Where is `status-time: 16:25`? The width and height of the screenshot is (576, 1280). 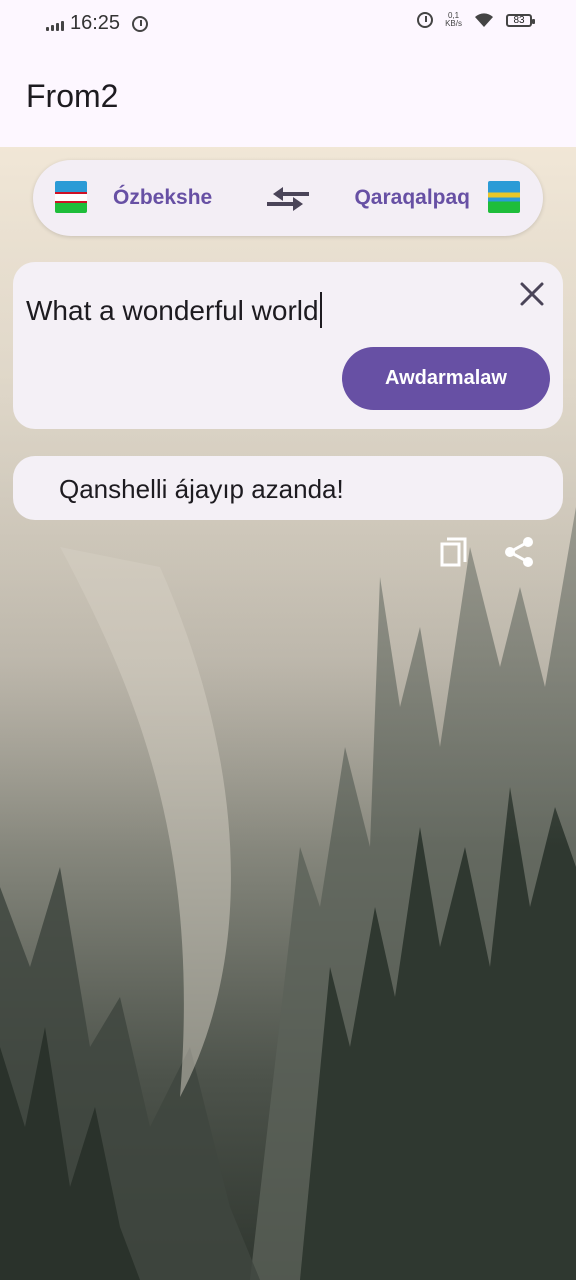 status-time: 16:25 is located at coordinates (95, 23).